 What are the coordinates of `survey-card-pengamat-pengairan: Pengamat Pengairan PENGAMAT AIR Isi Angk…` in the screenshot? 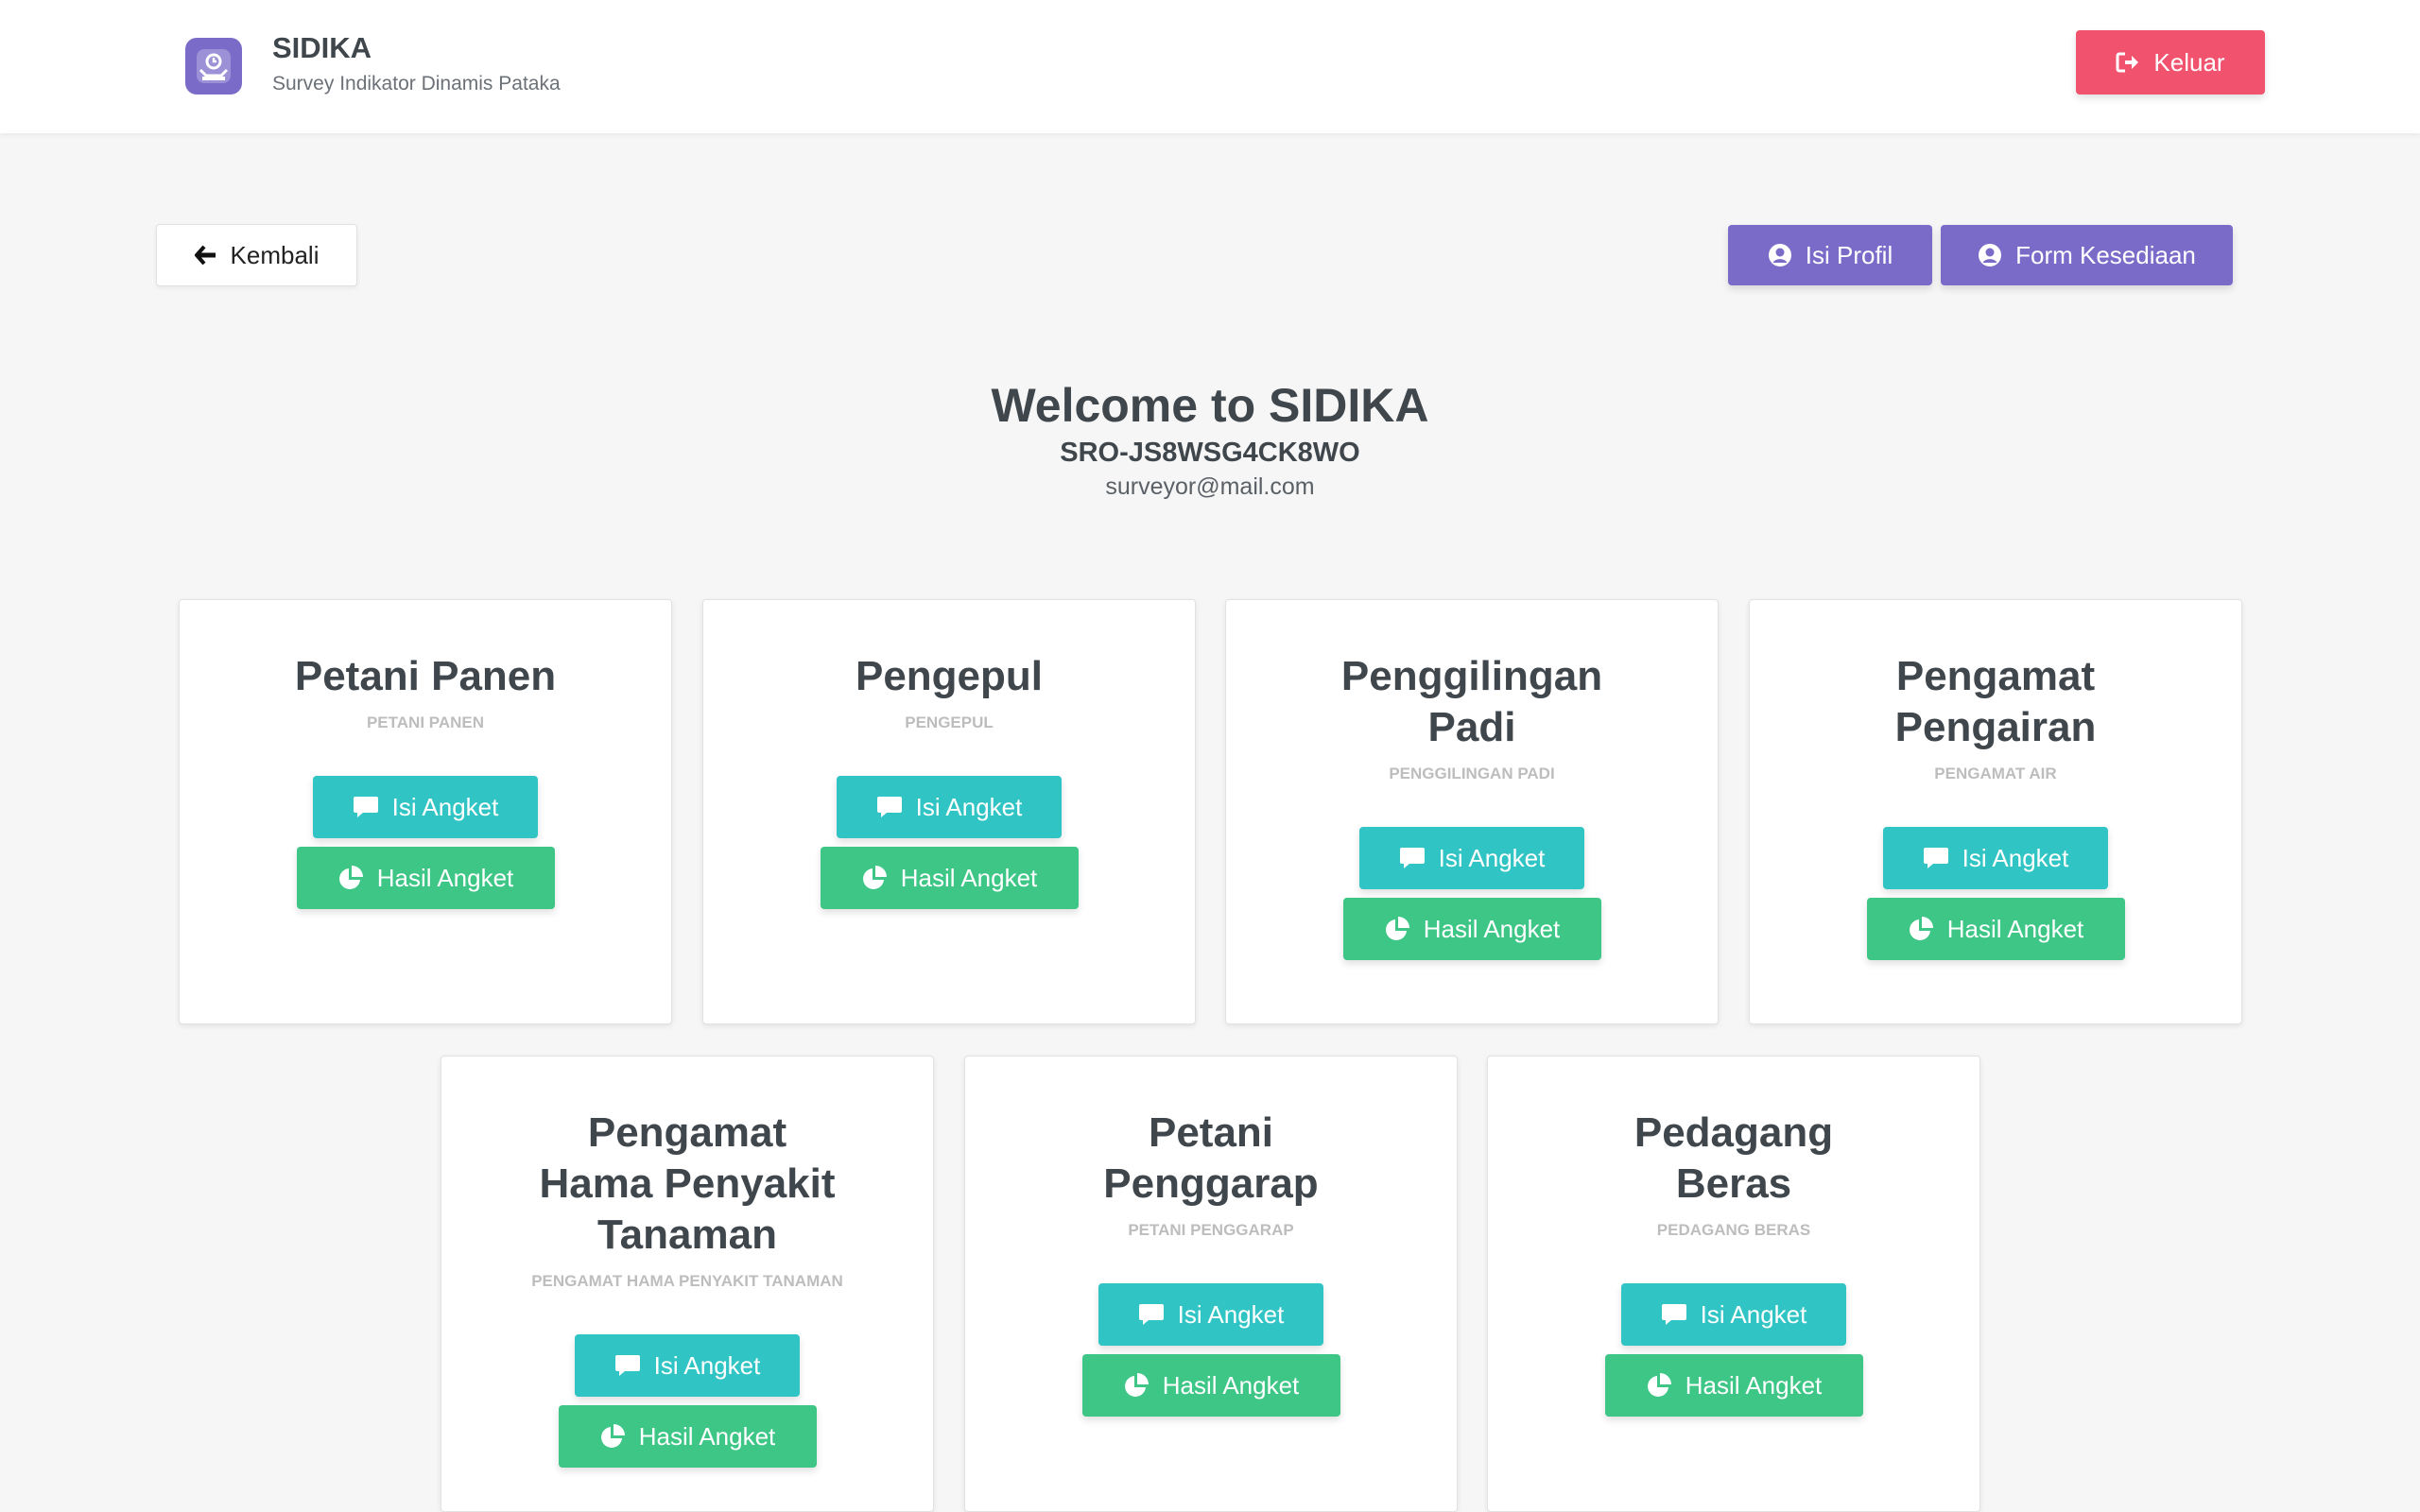 It's located at (1996, 811).